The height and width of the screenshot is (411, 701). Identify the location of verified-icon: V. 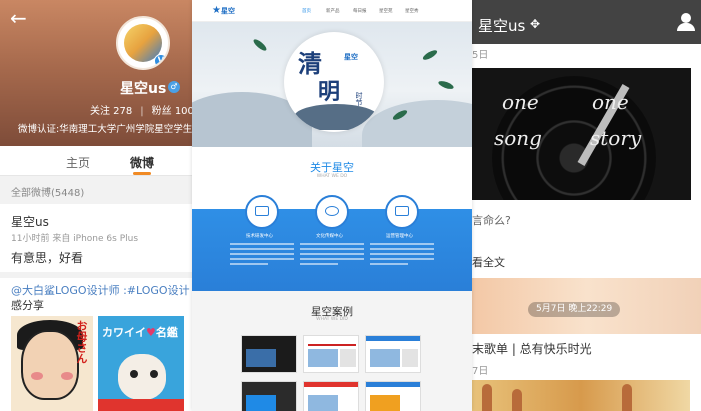
(161, 61).